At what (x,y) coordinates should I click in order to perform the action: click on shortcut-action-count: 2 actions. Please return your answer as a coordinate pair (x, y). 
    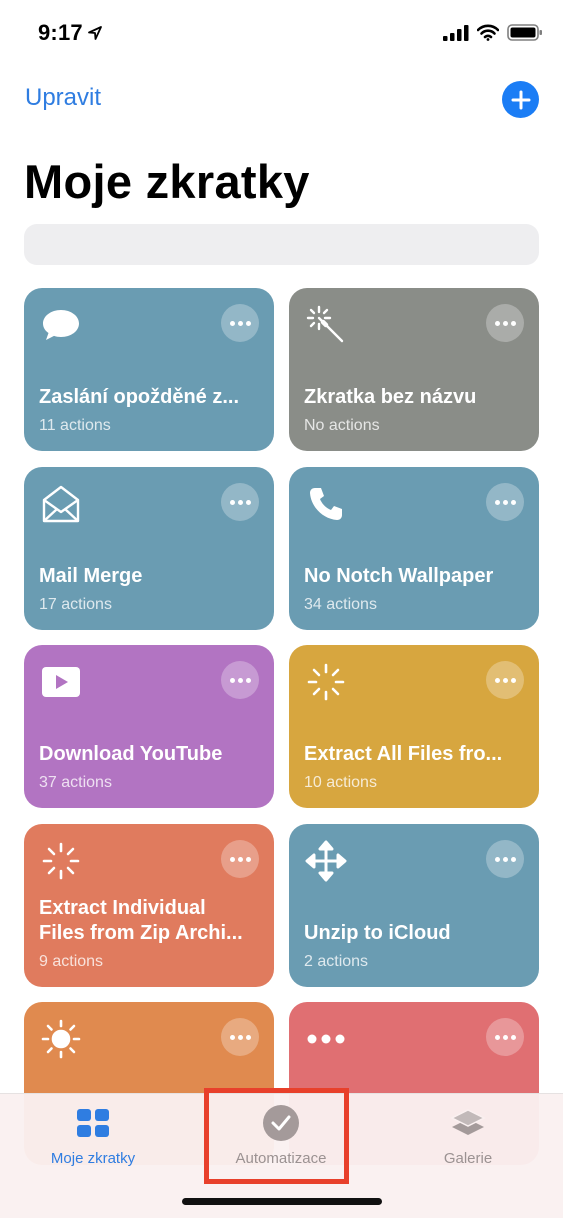
    Looking at the image, I should click on (336, 961).